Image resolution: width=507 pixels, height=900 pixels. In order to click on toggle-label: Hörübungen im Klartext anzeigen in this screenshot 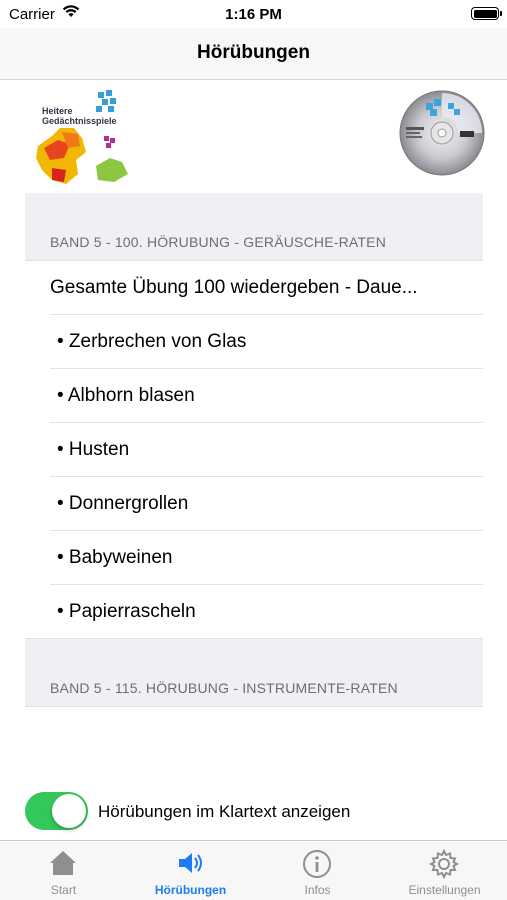, I will do `click(224, 811)`.